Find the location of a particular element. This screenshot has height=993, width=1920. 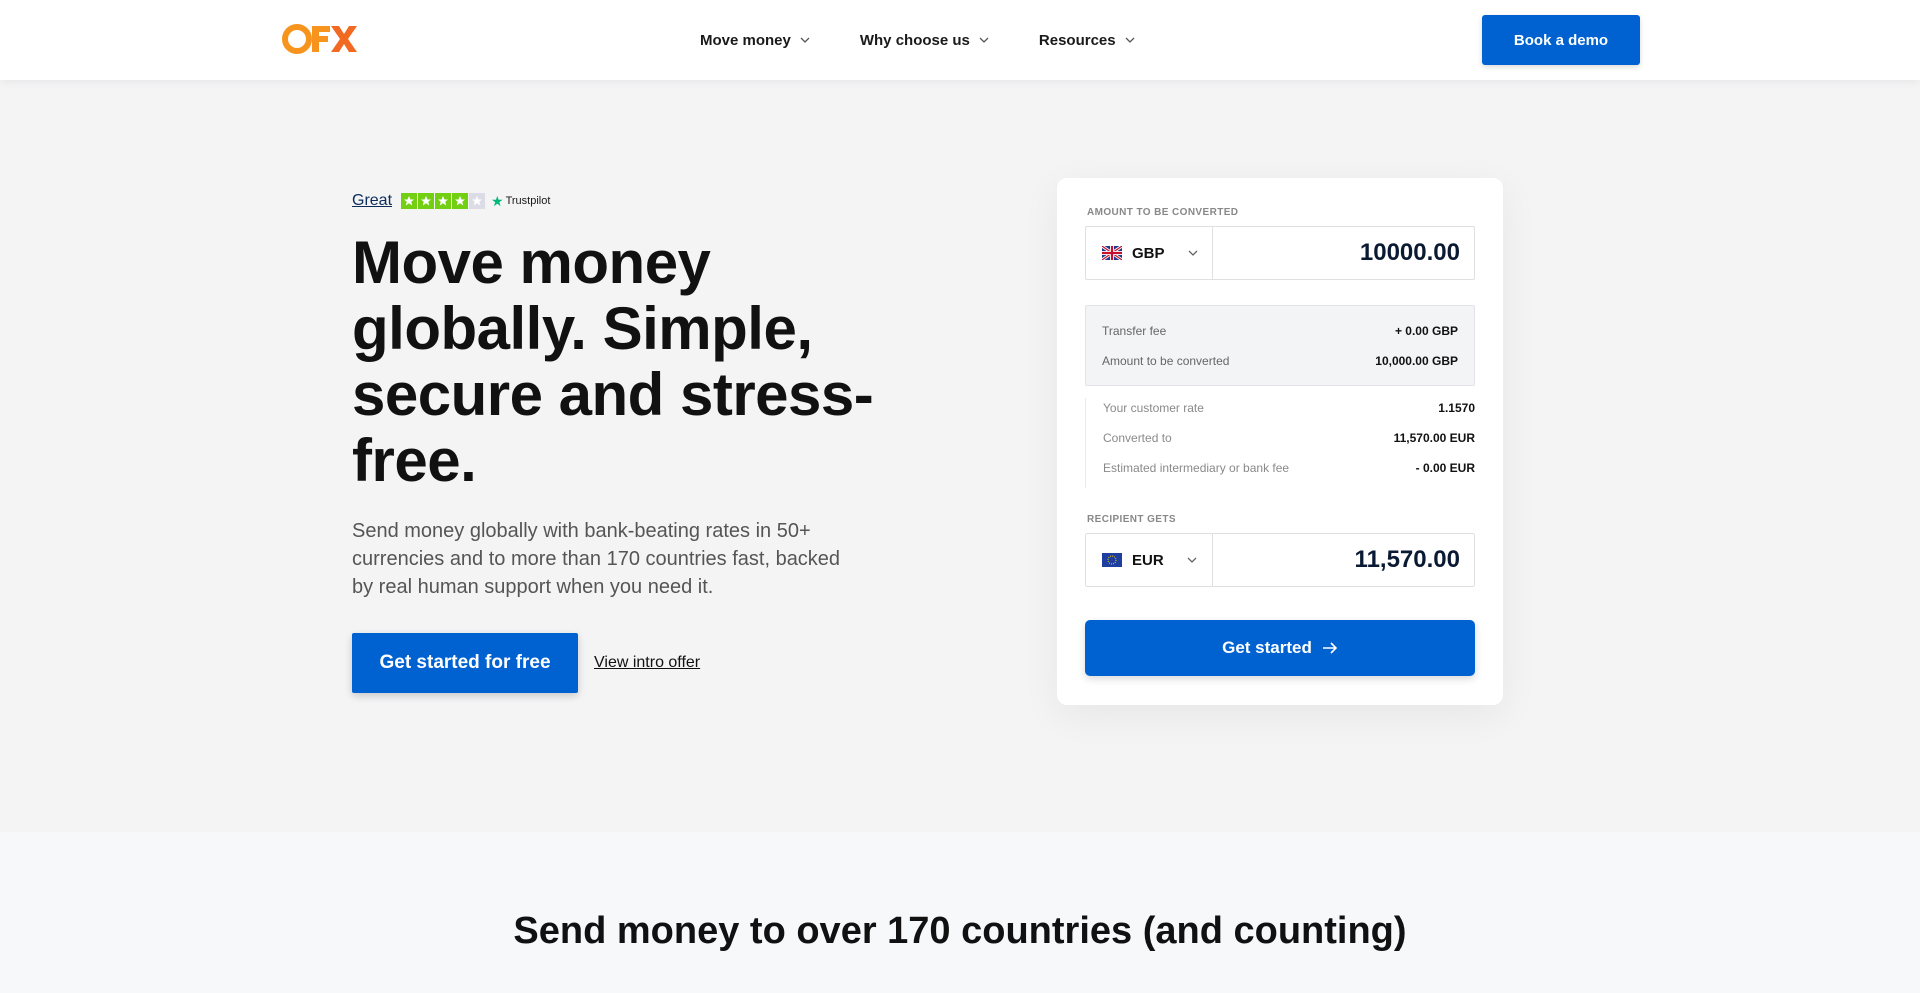

nav-move-money: Move money is located at coordinates (755, 40).